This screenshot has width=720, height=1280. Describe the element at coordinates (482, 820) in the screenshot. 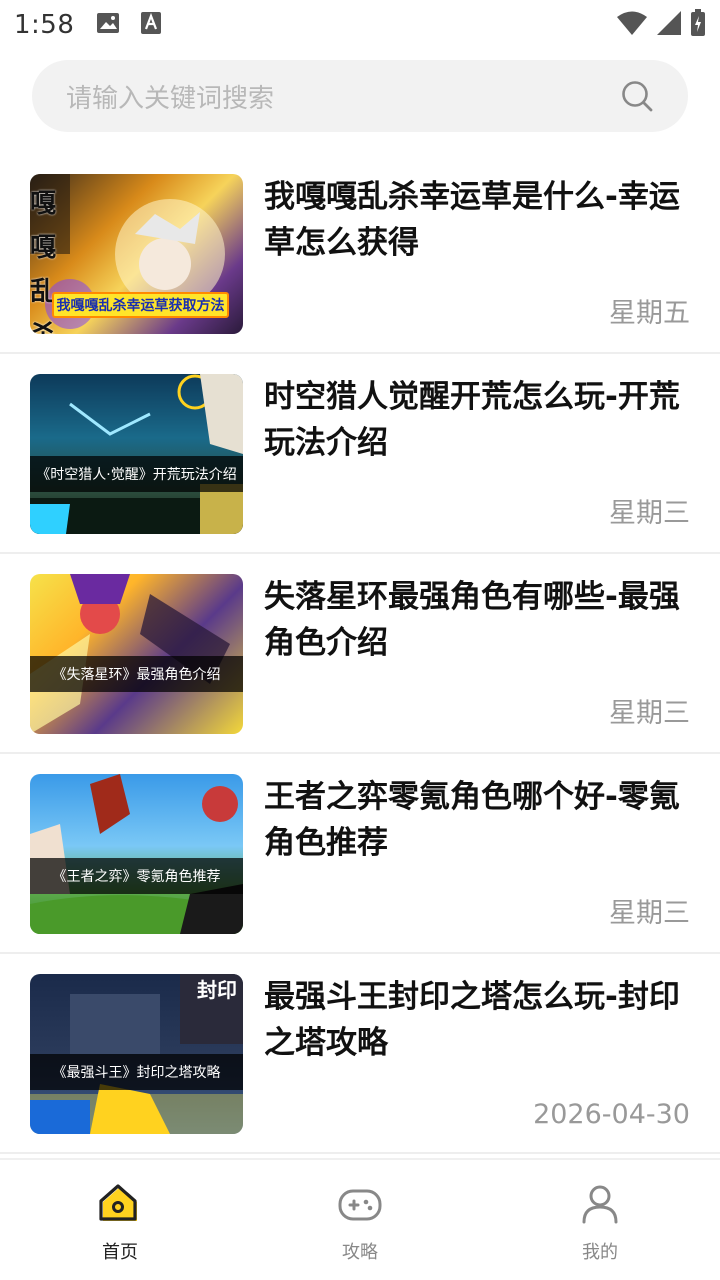

I see `article-title: 王者之弈零氪角色哪个好-零氪角色推荐` at that location.